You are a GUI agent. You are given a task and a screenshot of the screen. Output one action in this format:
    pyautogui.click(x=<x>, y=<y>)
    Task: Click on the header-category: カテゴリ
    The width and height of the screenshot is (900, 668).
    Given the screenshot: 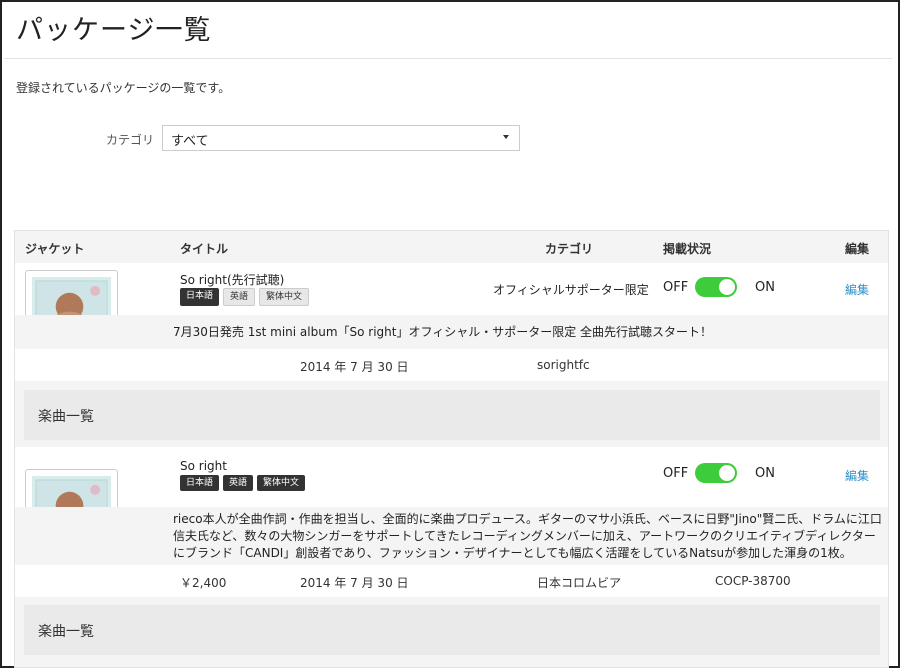 What is the action you would take?
    pyautogui.click(x=569, y=249)
    